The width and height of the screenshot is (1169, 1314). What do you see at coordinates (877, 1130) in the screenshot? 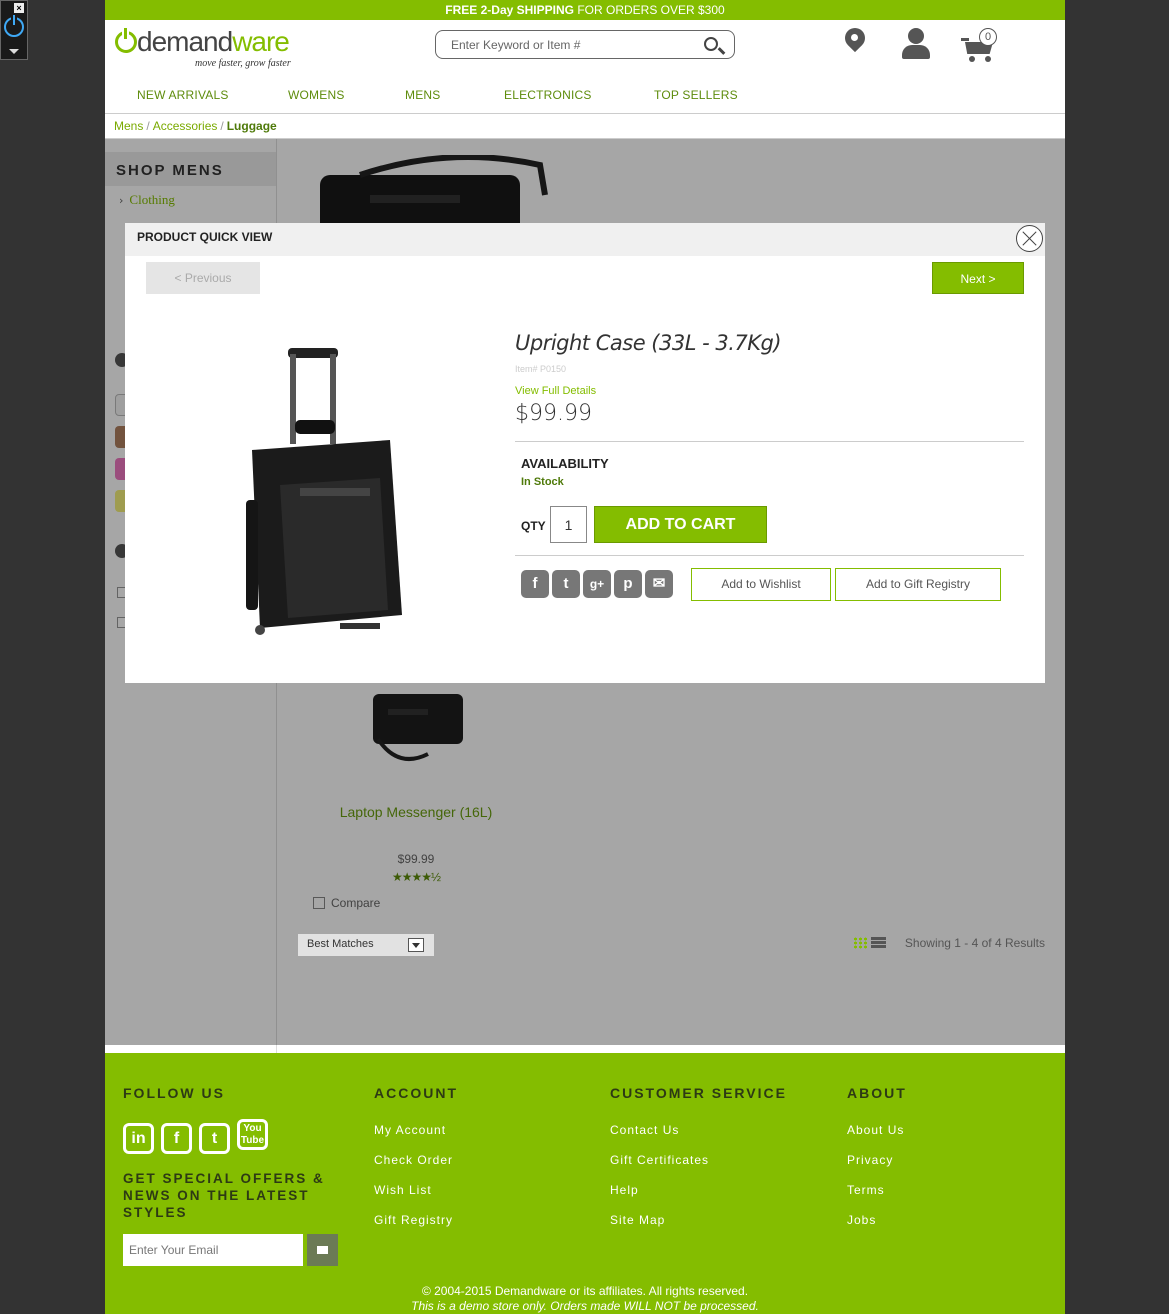
I see `footer-link: About Us` at bounding box center [877, 1130].